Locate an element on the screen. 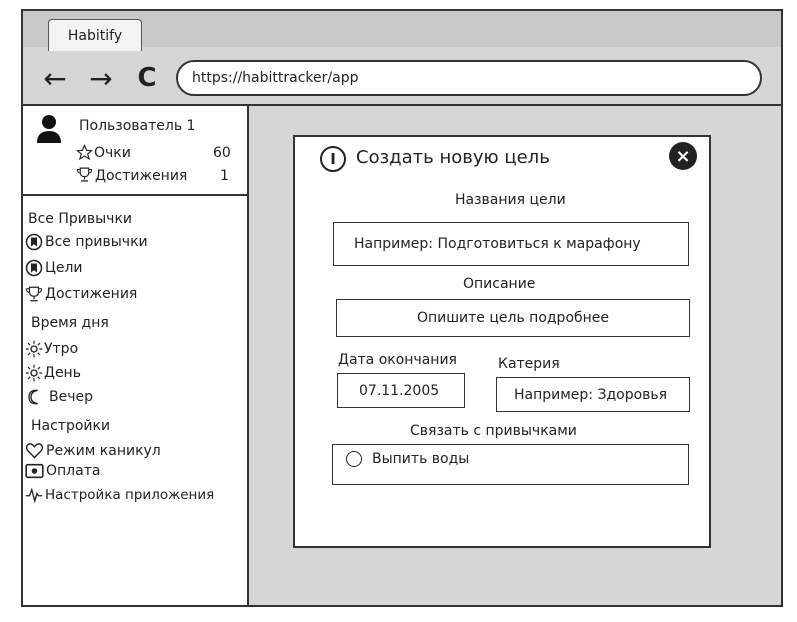 Image resolution: width=797 pixels, height=622 pixels. link-habits-label: Связать с привычками is located at coordinates (493, 431).